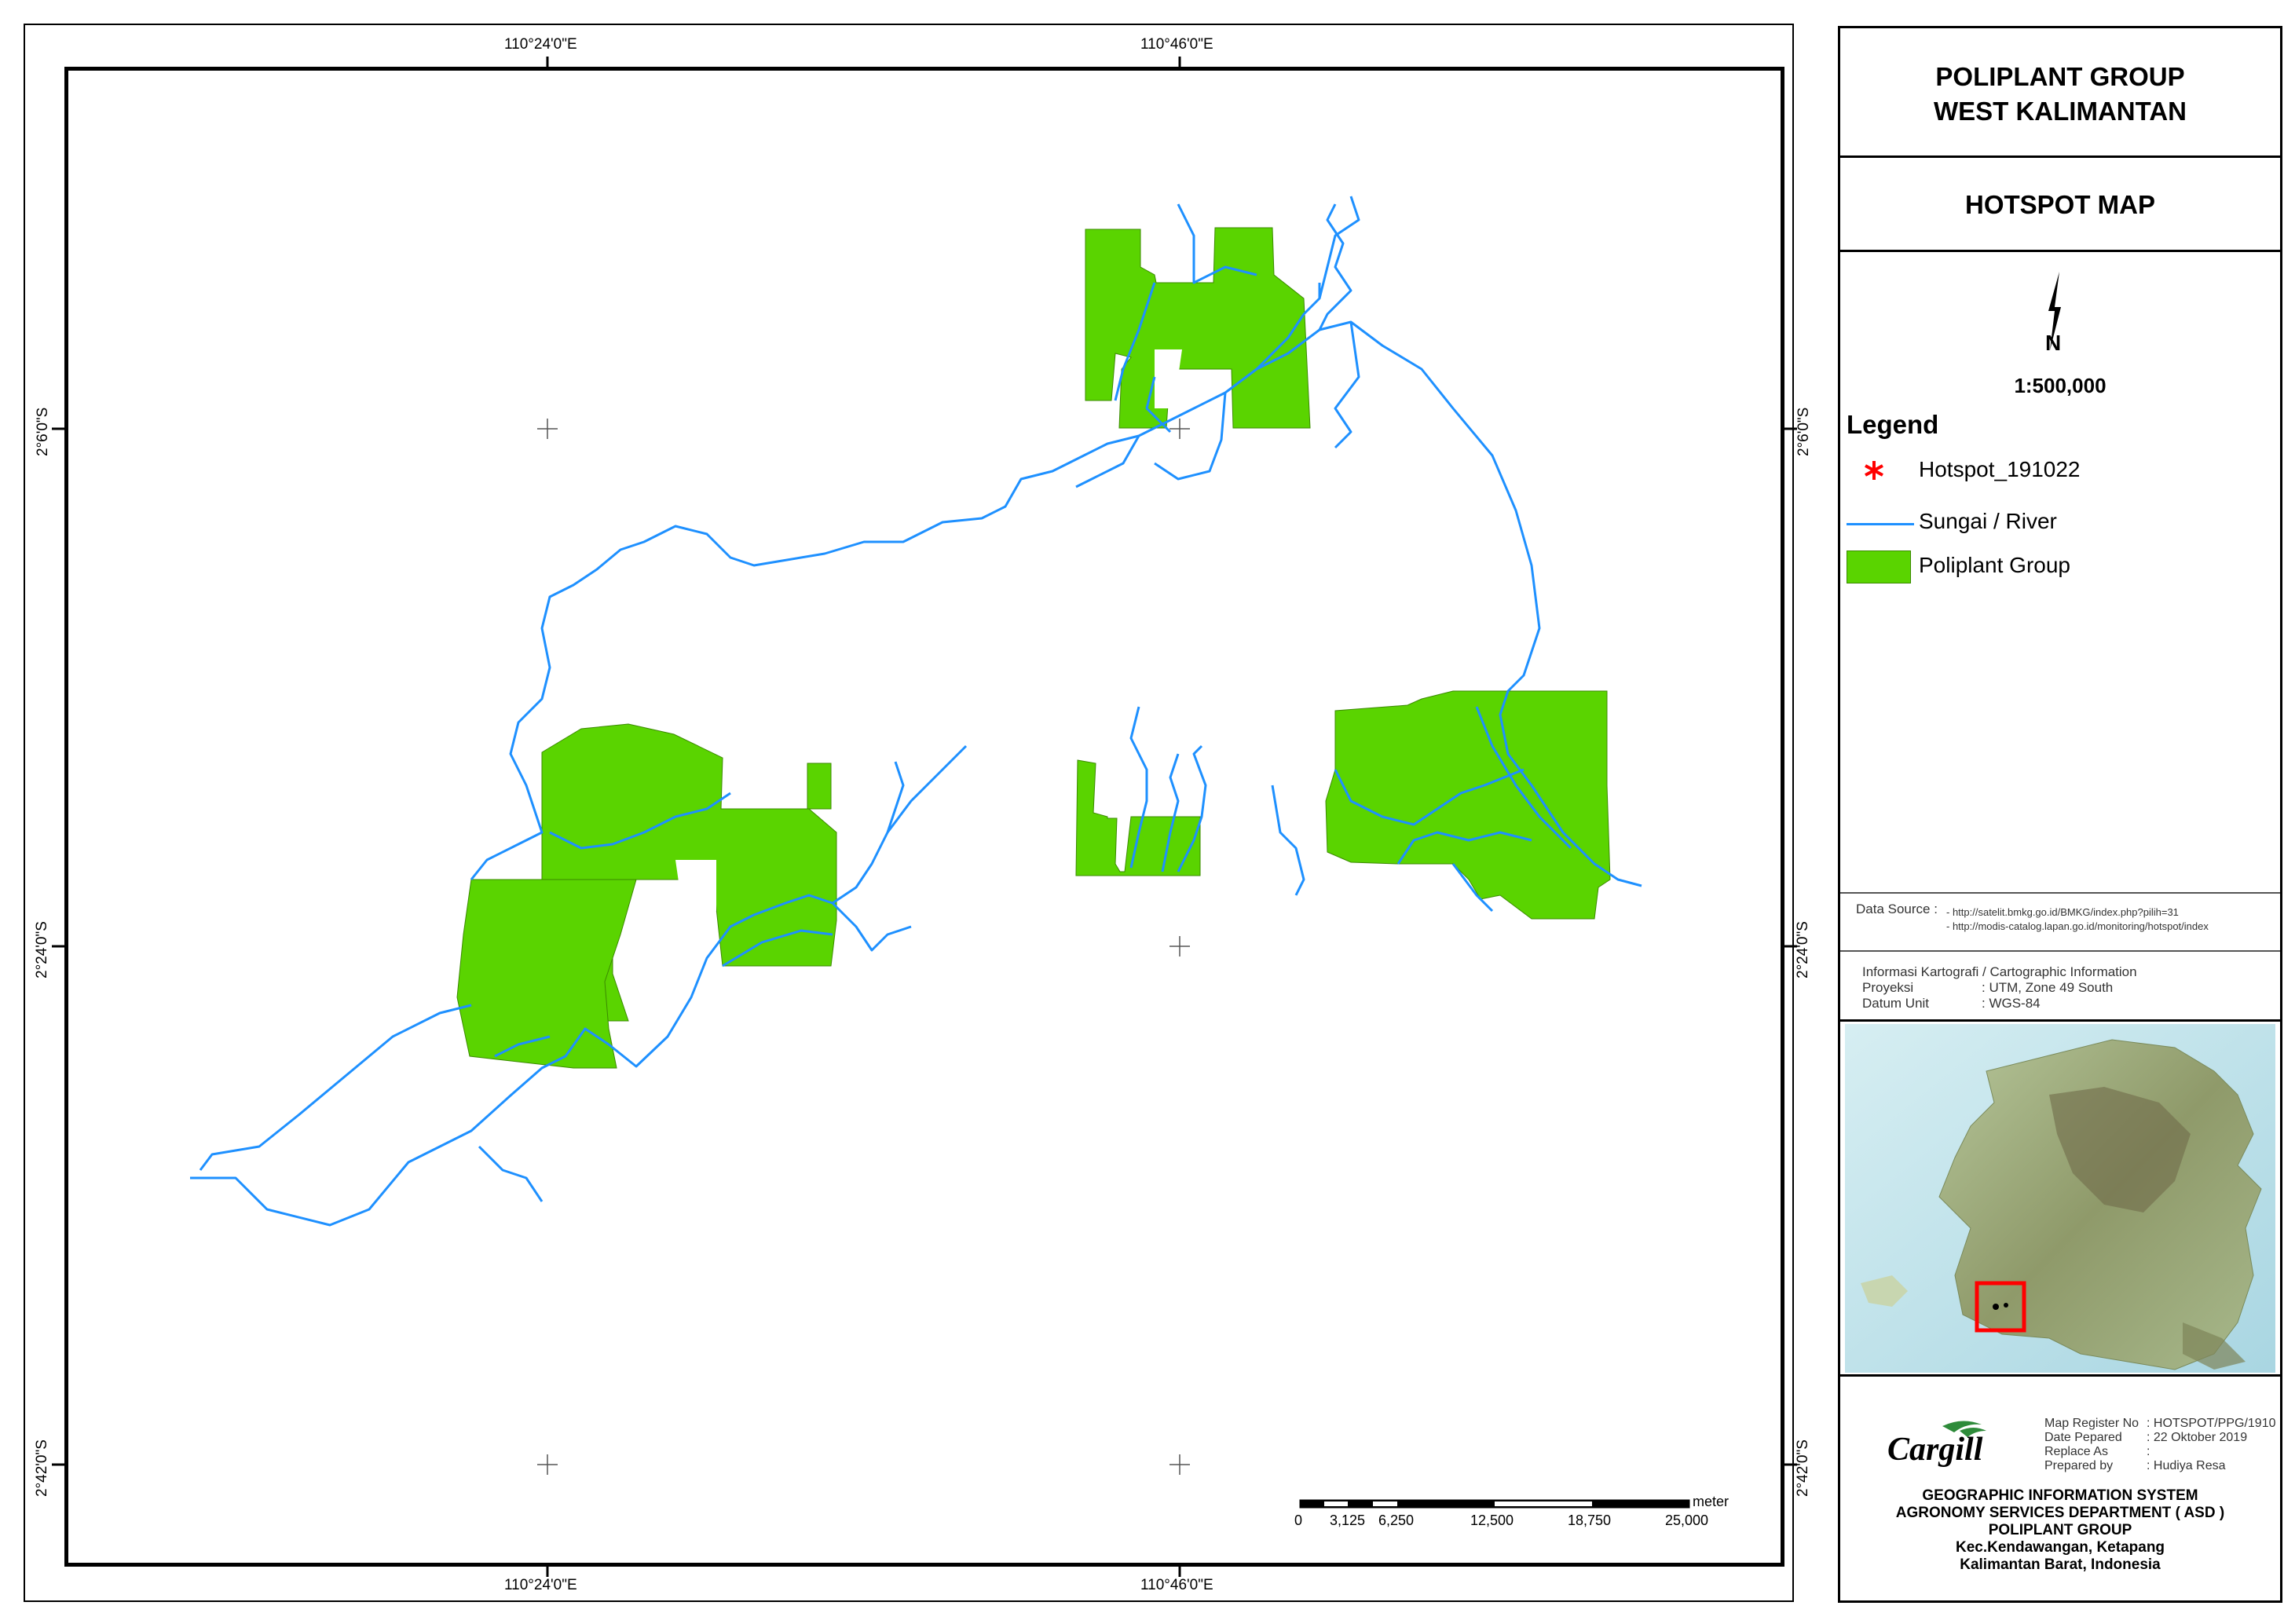 The height and width of the screenshot is (1624, 2295). I want to click on legend-label-hotspot: Hotspot_191022, so click(2000, 469).